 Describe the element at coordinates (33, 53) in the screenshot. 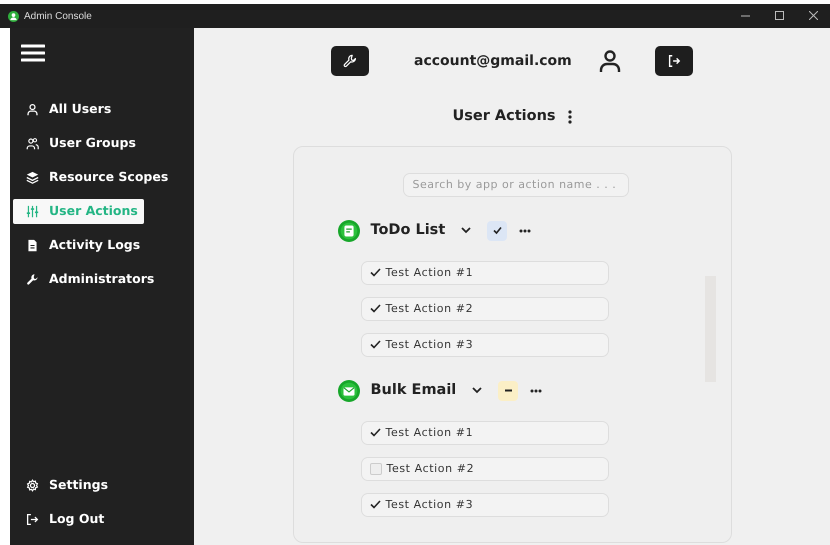

I see `menu-icon` at that location.